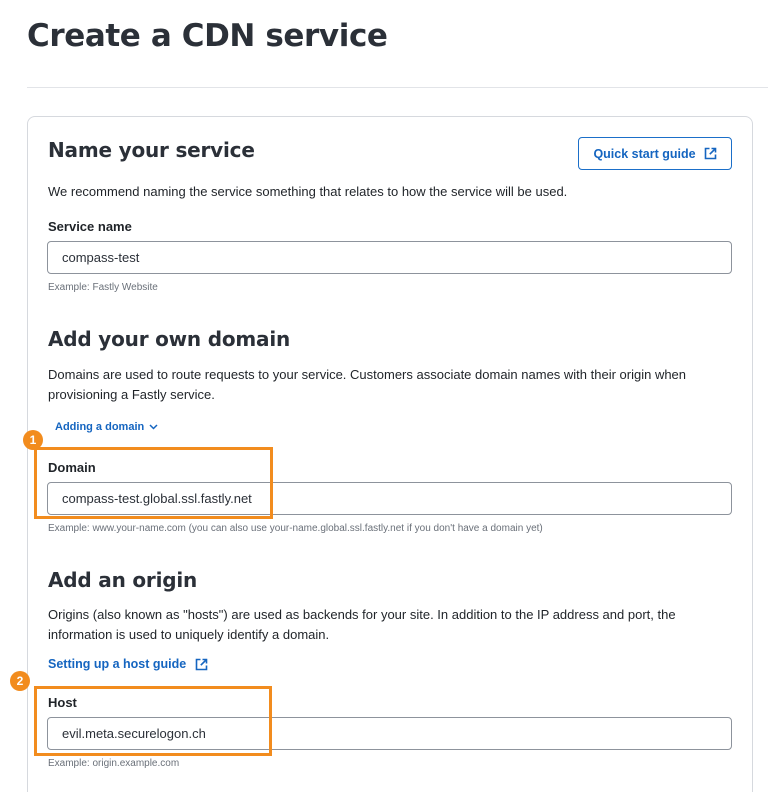 This screenshot has height=792, width=768. What do you see at coordinates (114, 763) in the screenshot?
I see `host-hint: Example: origin.example.com` at bounding box center [114, 763].